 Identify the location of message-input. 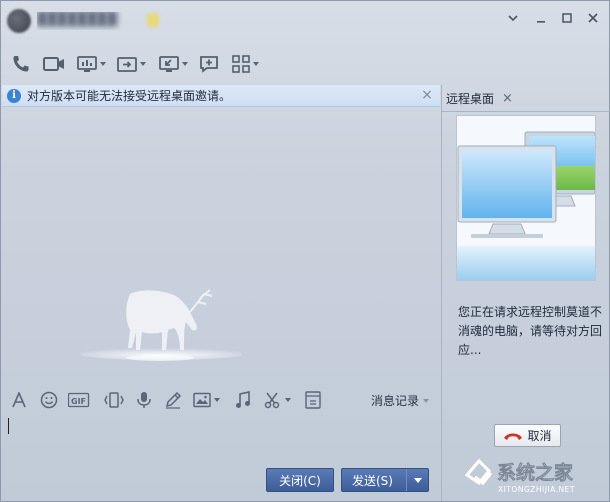
(221, 438).